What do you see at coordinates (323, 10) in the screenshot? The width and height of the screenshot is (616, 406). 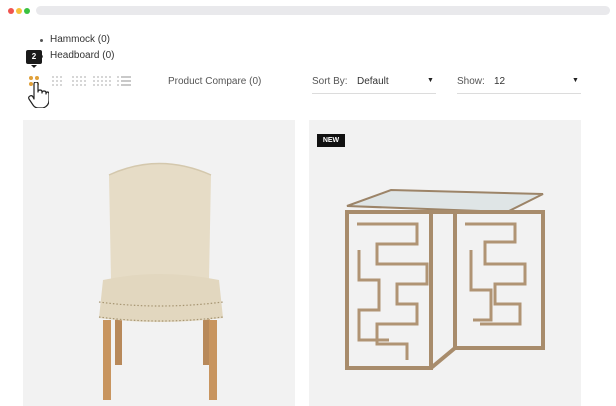 I see `address-bar` at bounding box center [323, 10].